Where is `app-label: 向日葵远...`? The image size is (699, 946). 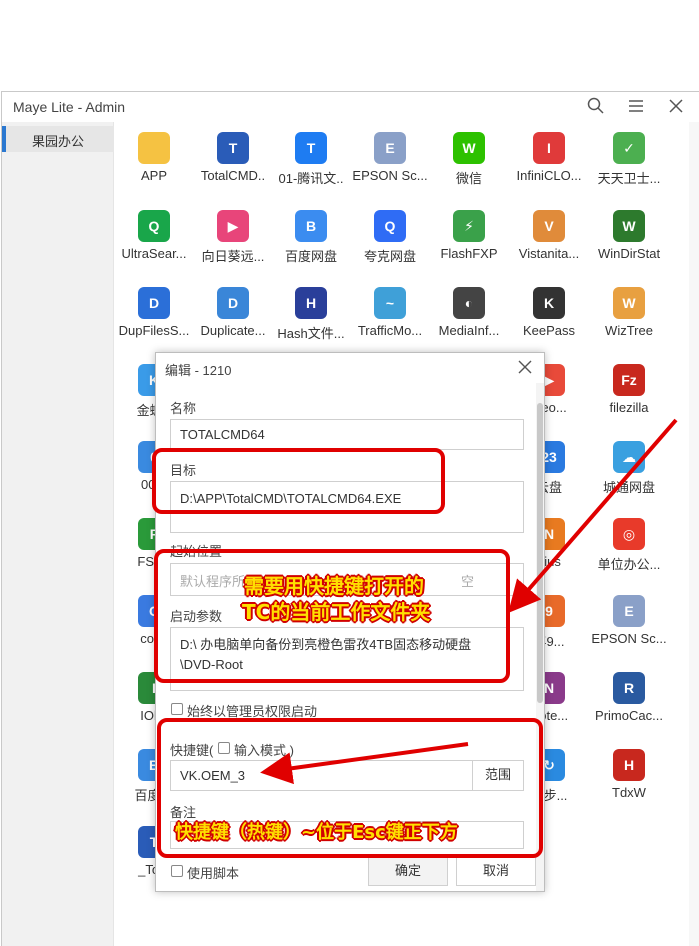
app-label: 向日葵远... is located at coordinates (233, 256).